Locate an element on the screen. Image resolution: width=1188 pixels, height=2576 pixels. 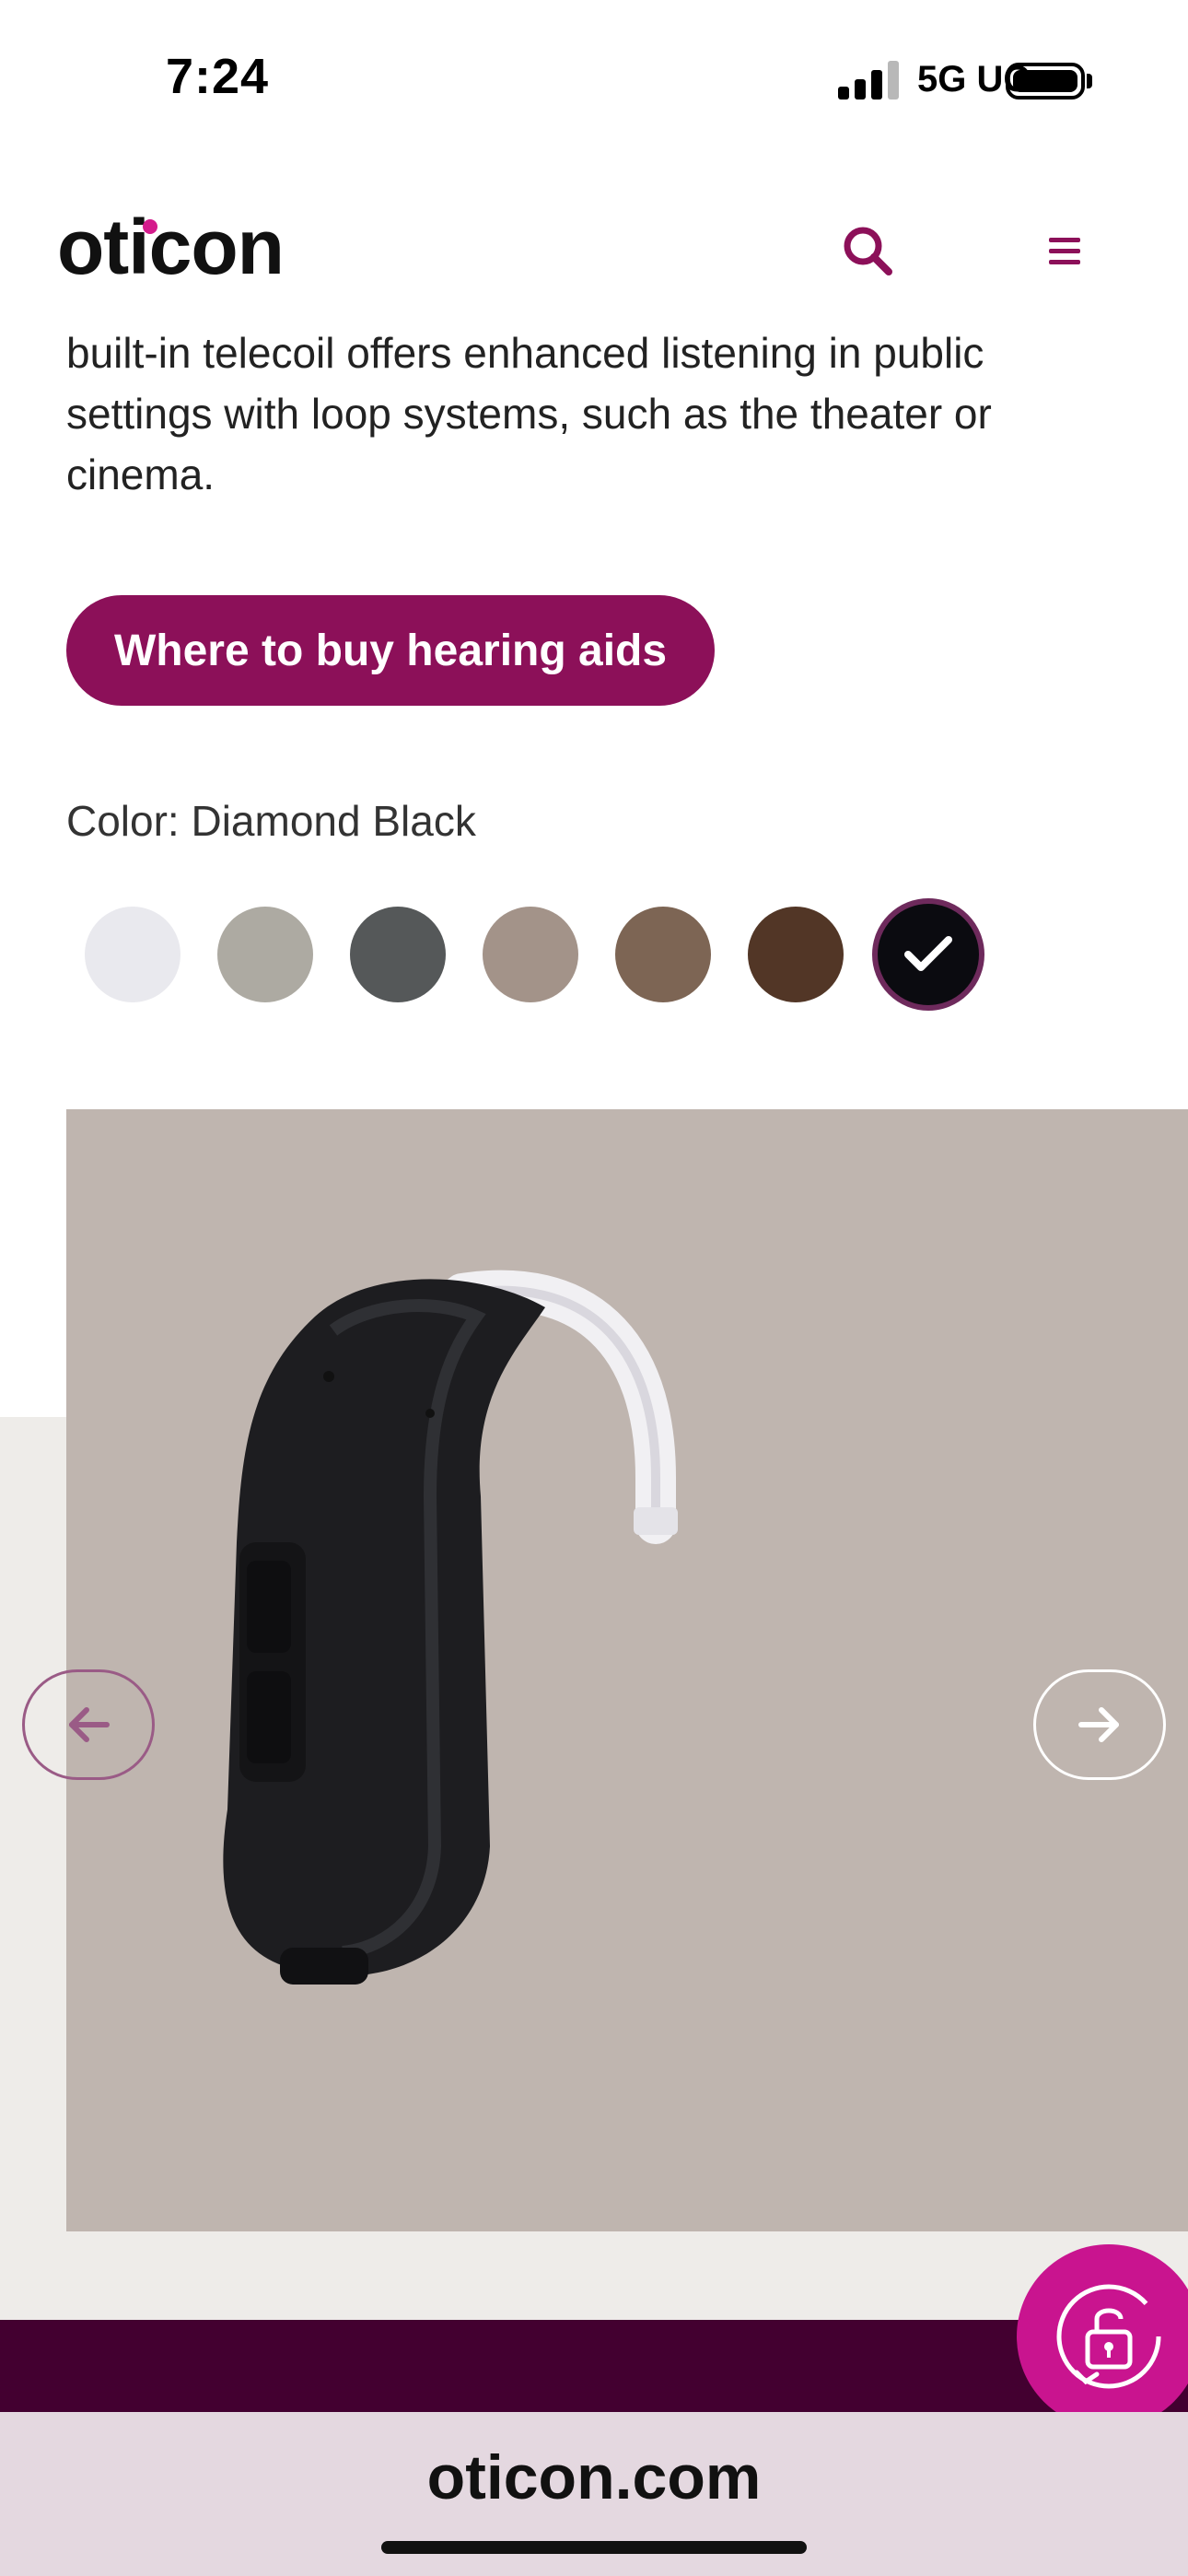
swatch-diamond-black is located at coordinates (928, 954).